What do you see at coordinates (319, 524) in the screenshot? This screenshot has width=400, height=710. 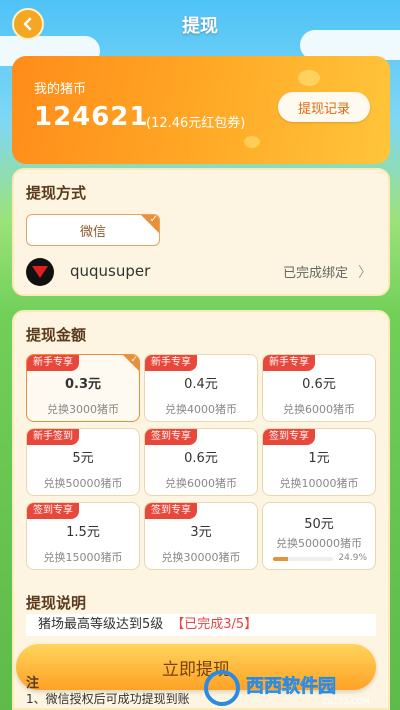 I see `option-price: 50元` at bounding box center [319, 524].